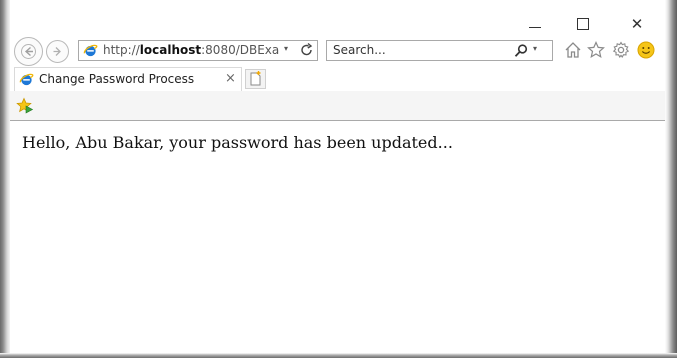  Describe the element at coordinates (596, 50) in the screenshot. I see `favorites-star-icon` at that location.